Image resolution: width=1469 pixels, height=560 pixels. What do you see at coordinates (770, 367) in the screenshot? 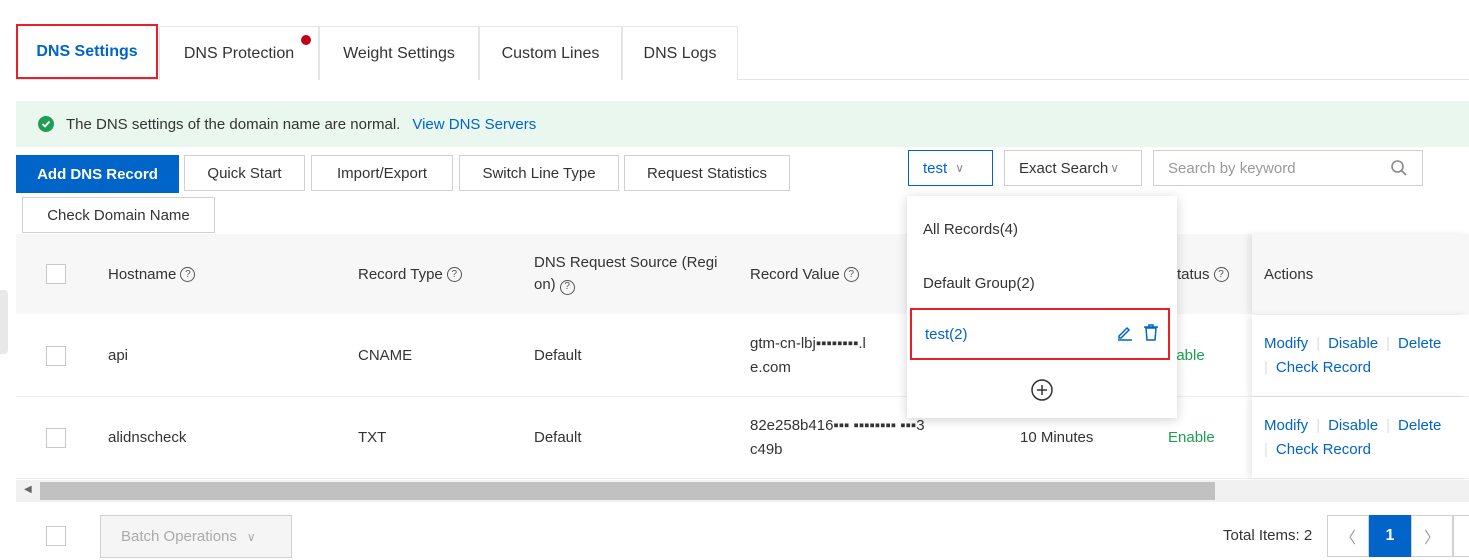
I see `value-line: e.com` at bounding box center [770, 367].